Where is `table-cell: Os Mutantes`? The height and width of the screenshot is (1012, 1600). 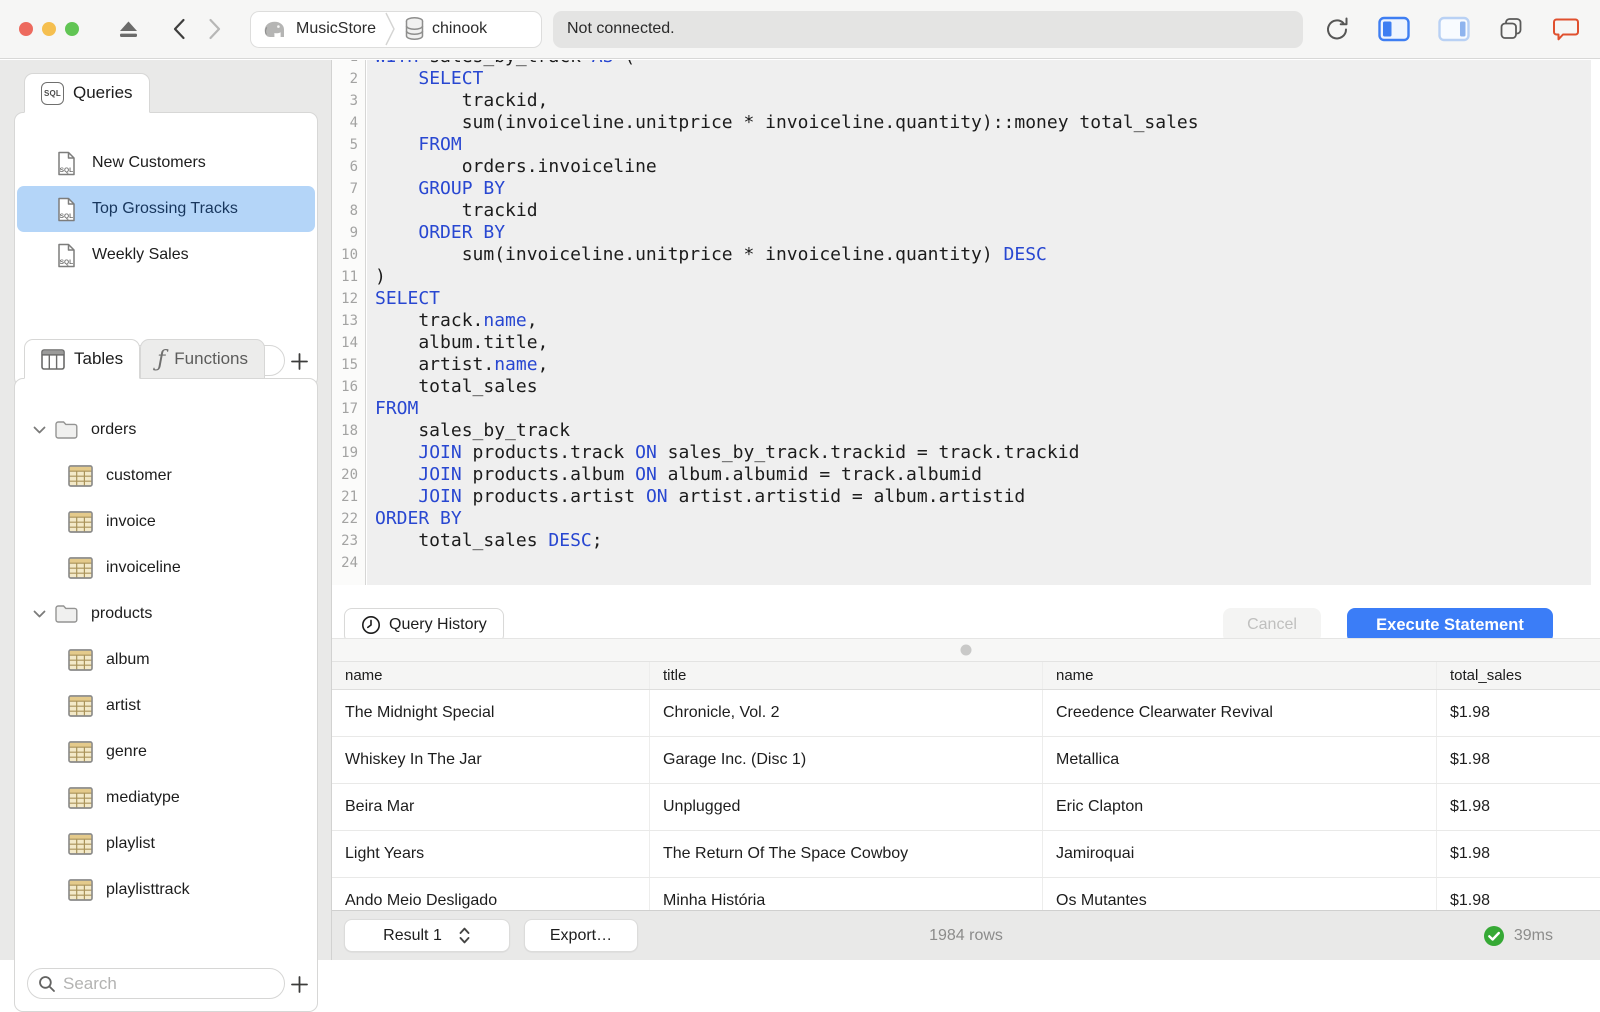 table-cell: Os Mutantes is located at coordinates (1240, 894).